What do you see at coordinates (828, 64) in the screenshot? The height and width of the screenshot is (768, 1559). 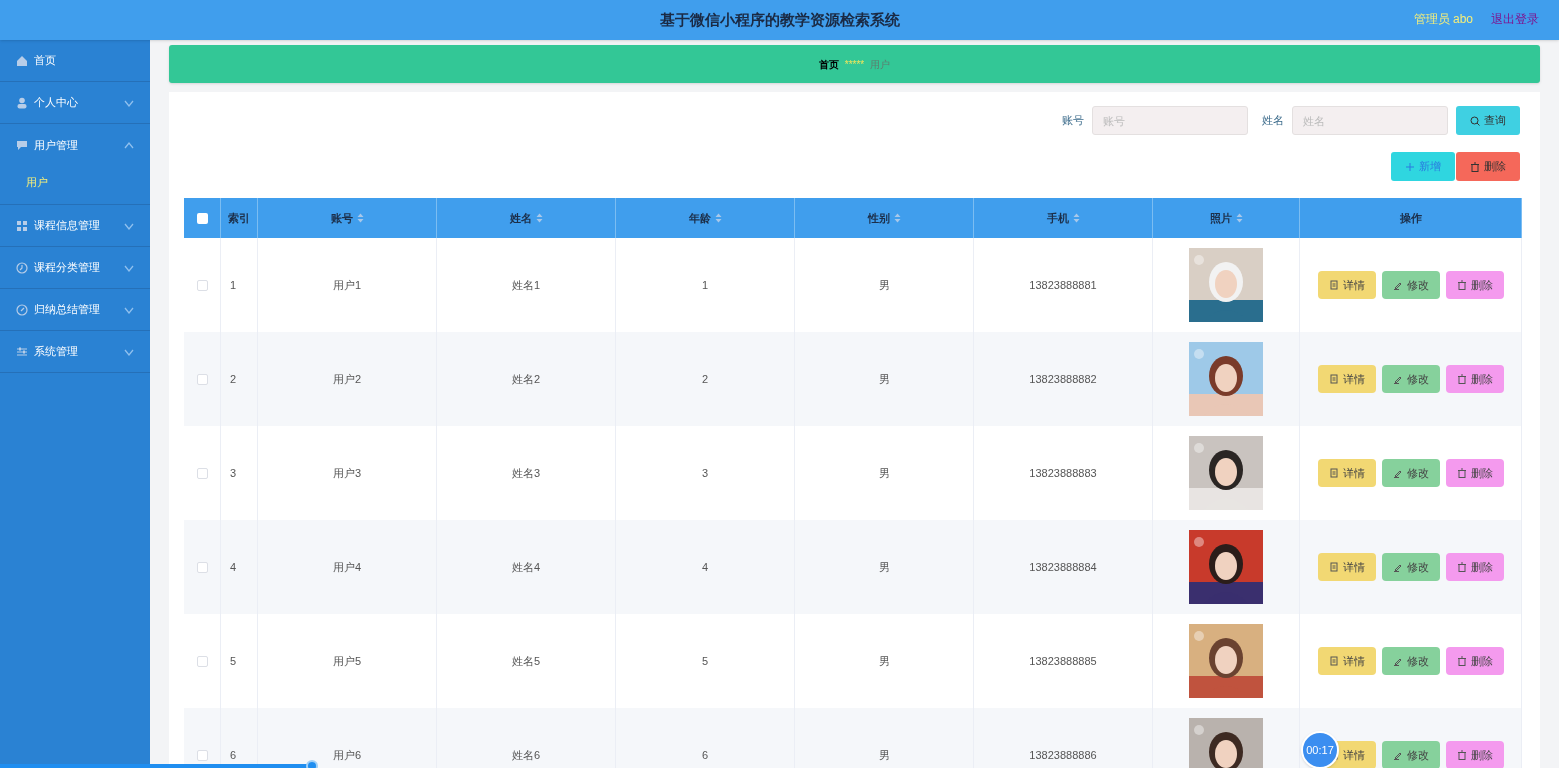 I see `breadcrumb-link: 首页` at bounding box center [828, 64].